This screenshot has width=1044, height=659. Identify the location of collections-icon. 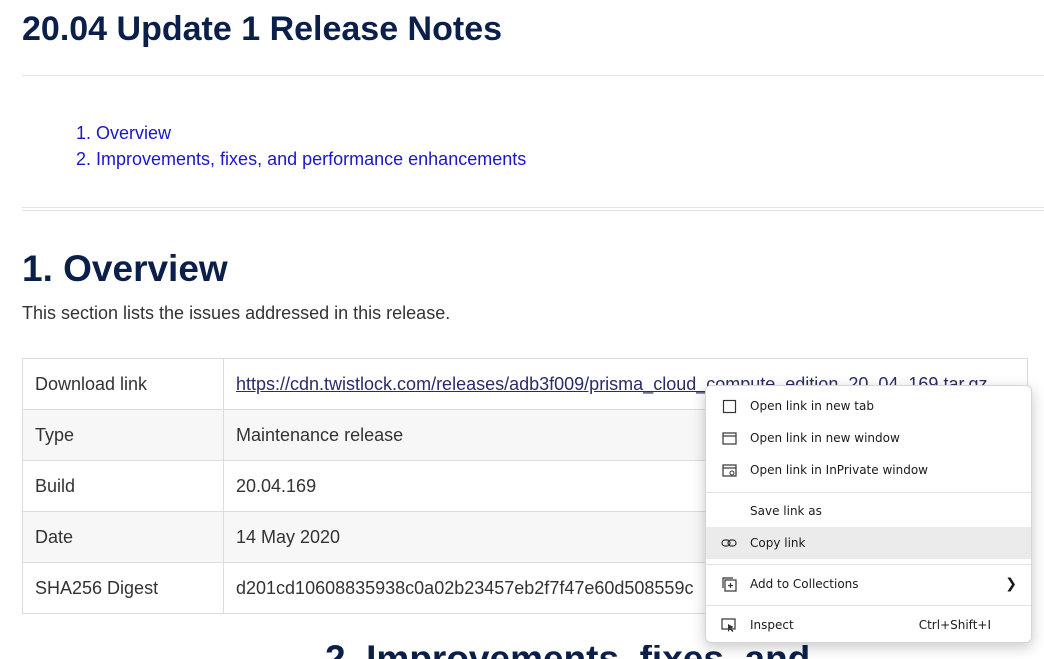
(729, 584).